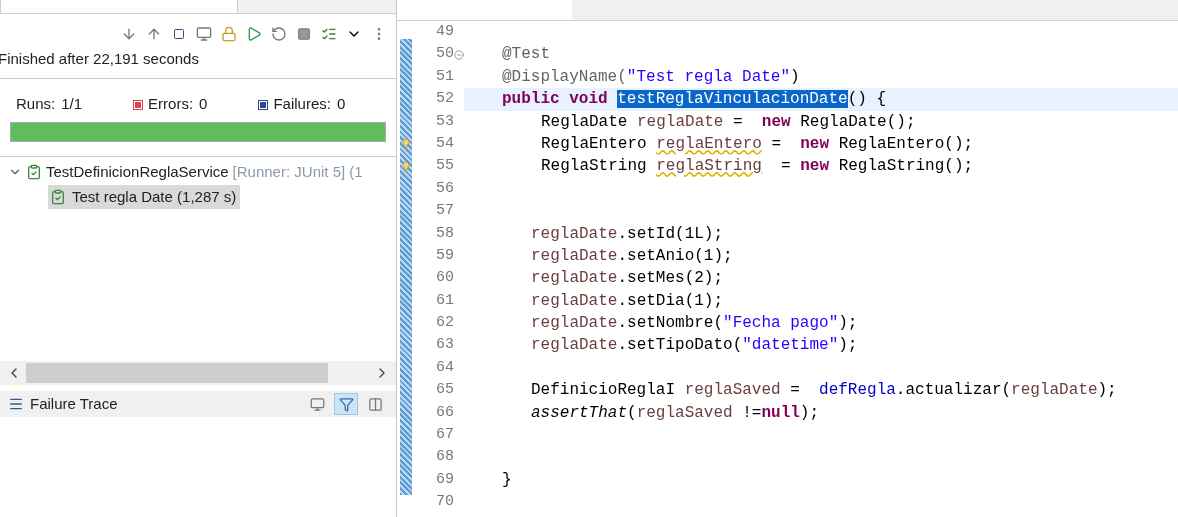 This screenshot has width=1178, height=517. What do you see at coordinates (445, 99) in the screenshot?
I see `line-number: 52` at bounding box center [445, 99].